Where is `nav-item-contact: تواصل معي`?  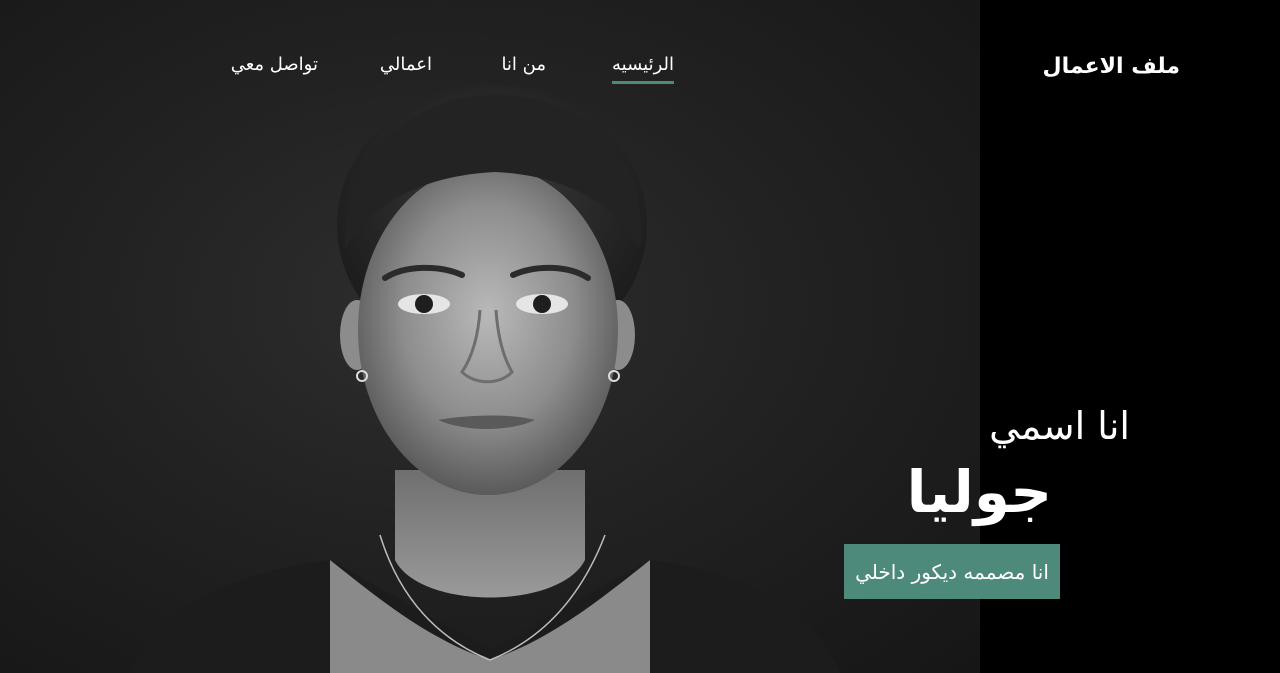 nav-item-contact: تواصل معي is located at coordinates (274, 67).